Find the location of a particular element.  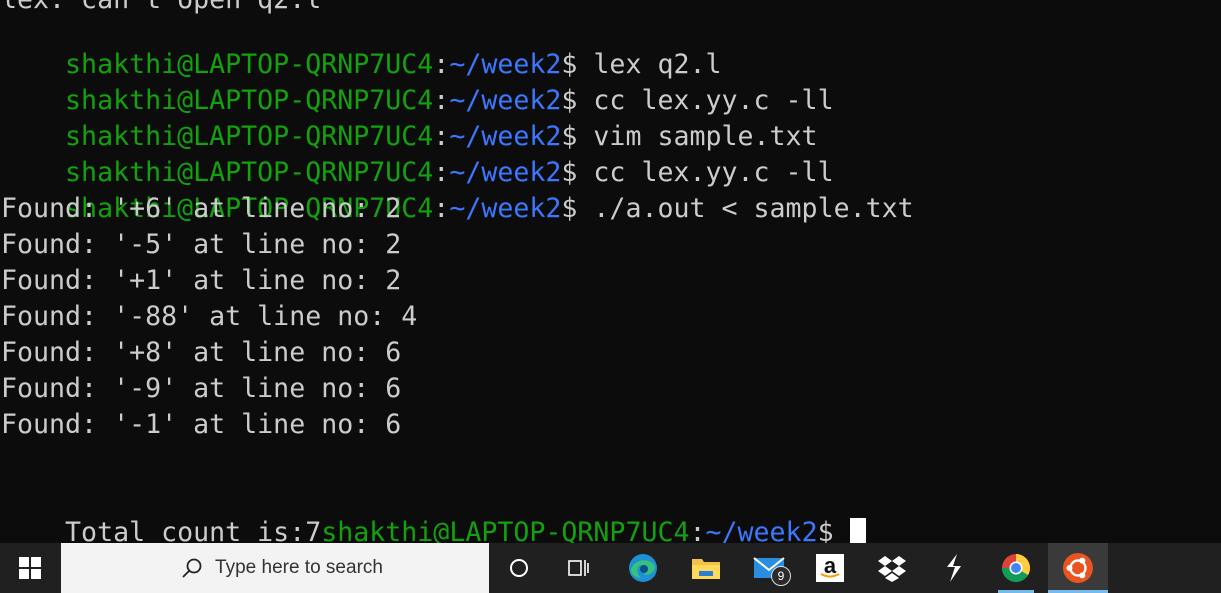

dropbox-taskbar-button is located at coordinates (892, 568).